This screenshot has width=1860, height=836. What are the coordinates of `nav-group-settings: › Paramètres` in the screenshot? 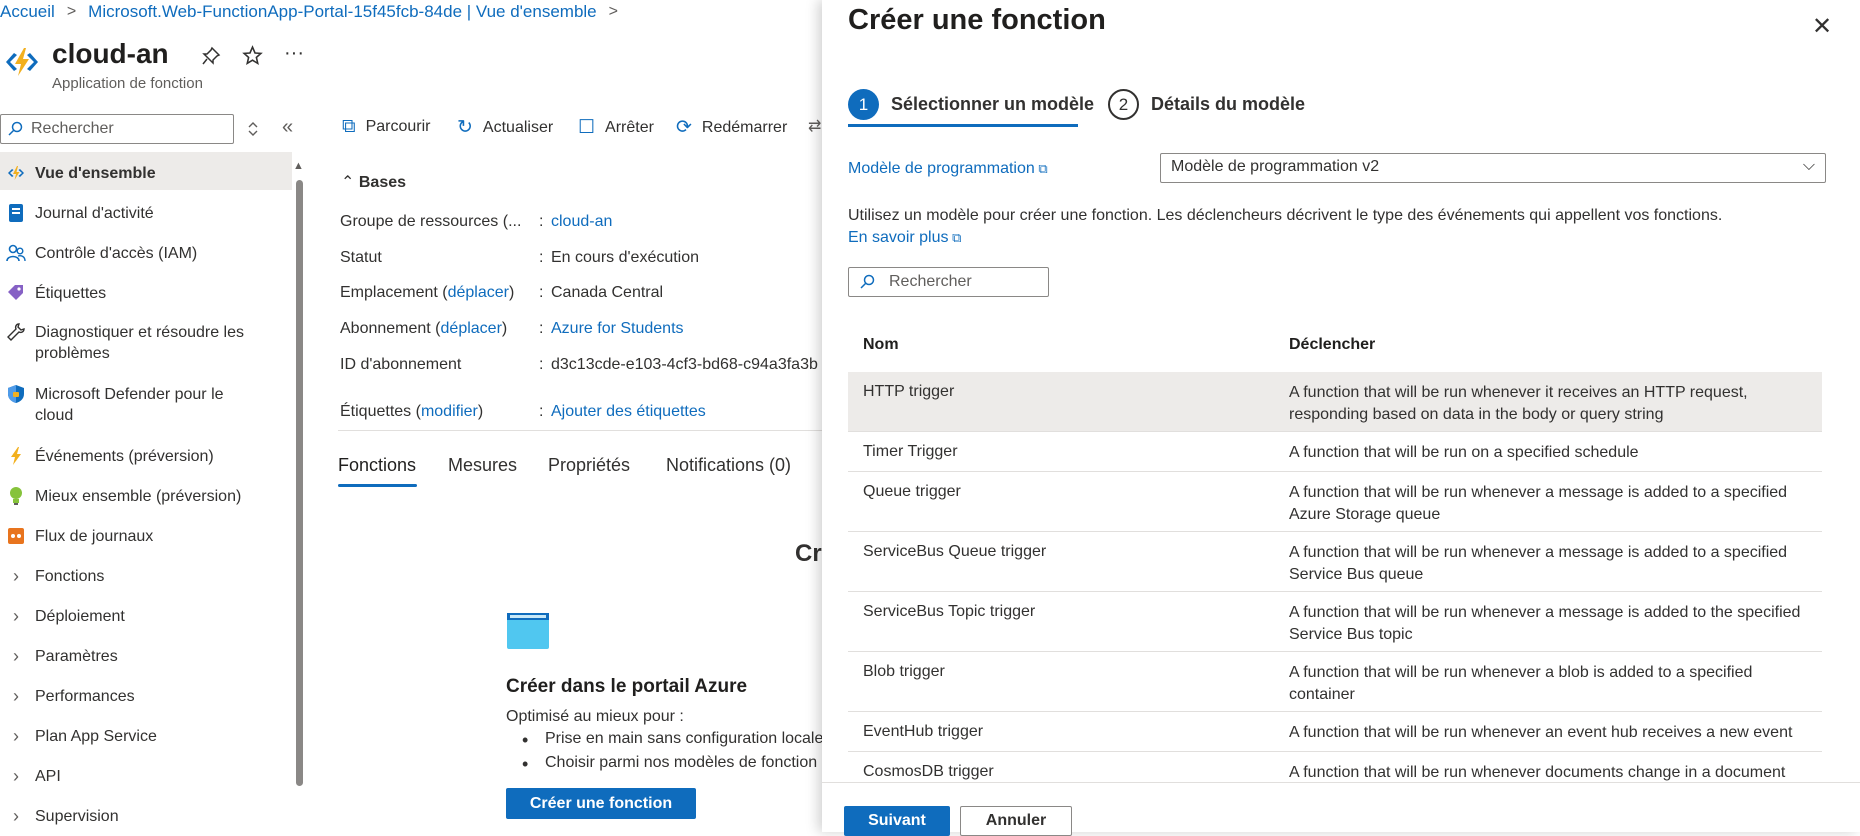 It's located at (146, 656).